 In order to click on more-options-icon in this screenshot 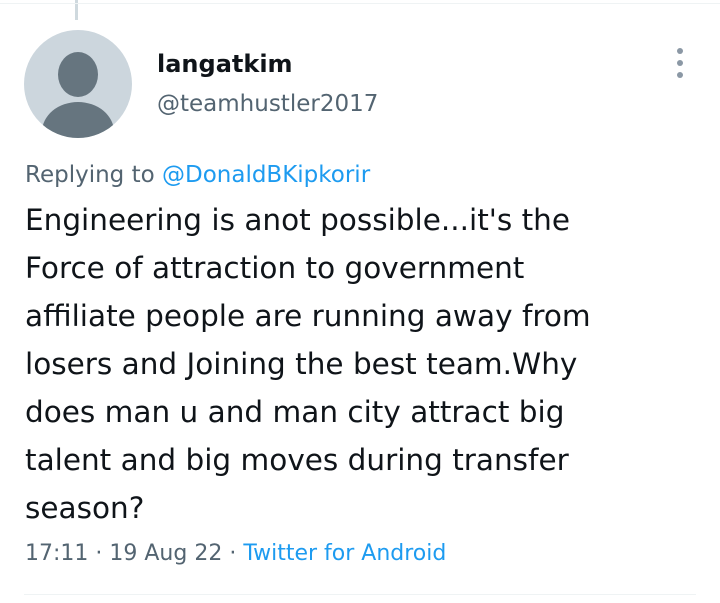, I will do `click(680, 63)`.